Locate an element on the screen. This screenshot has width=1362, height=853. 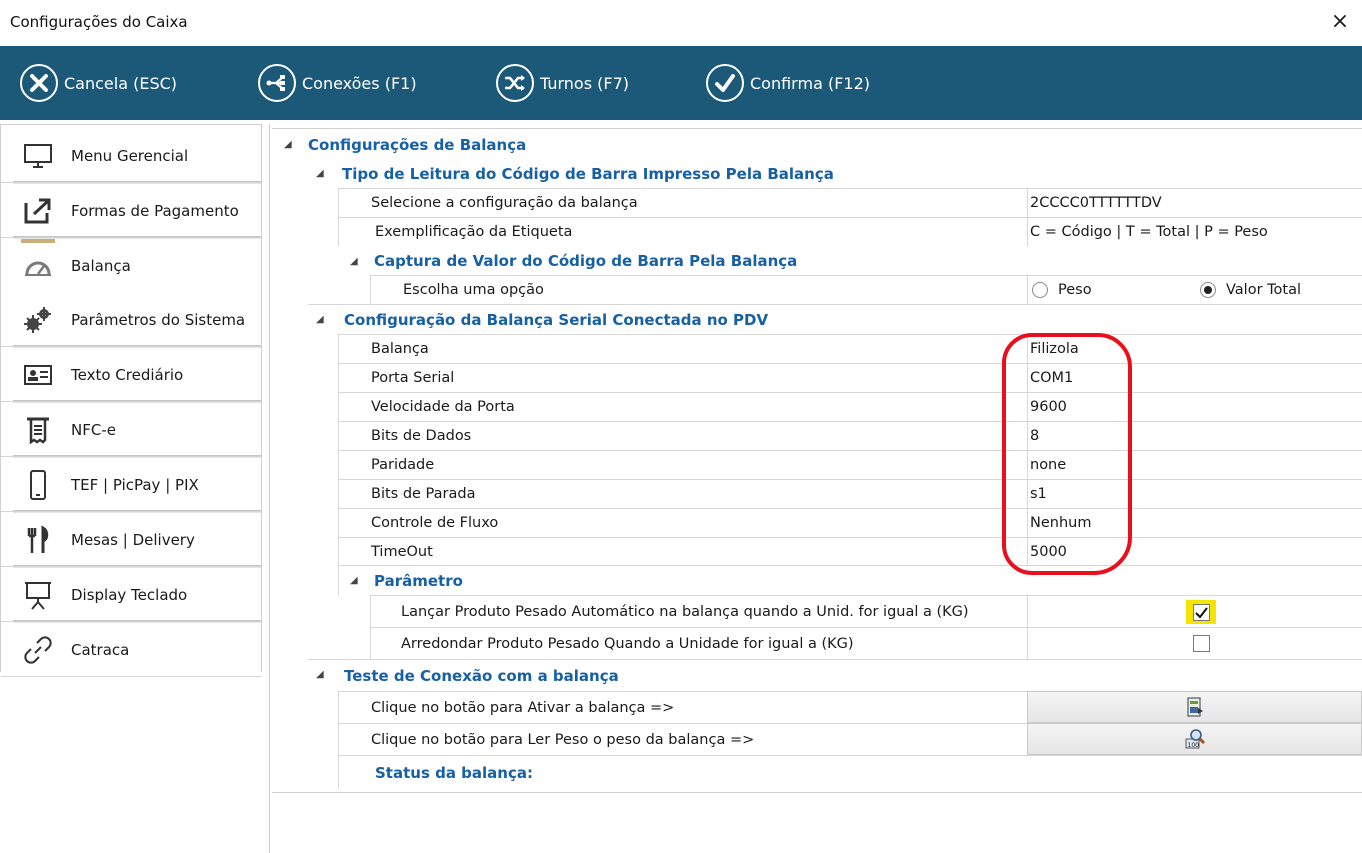
sidebar-item-balanca: Balança is located at coordinates (131, 266).